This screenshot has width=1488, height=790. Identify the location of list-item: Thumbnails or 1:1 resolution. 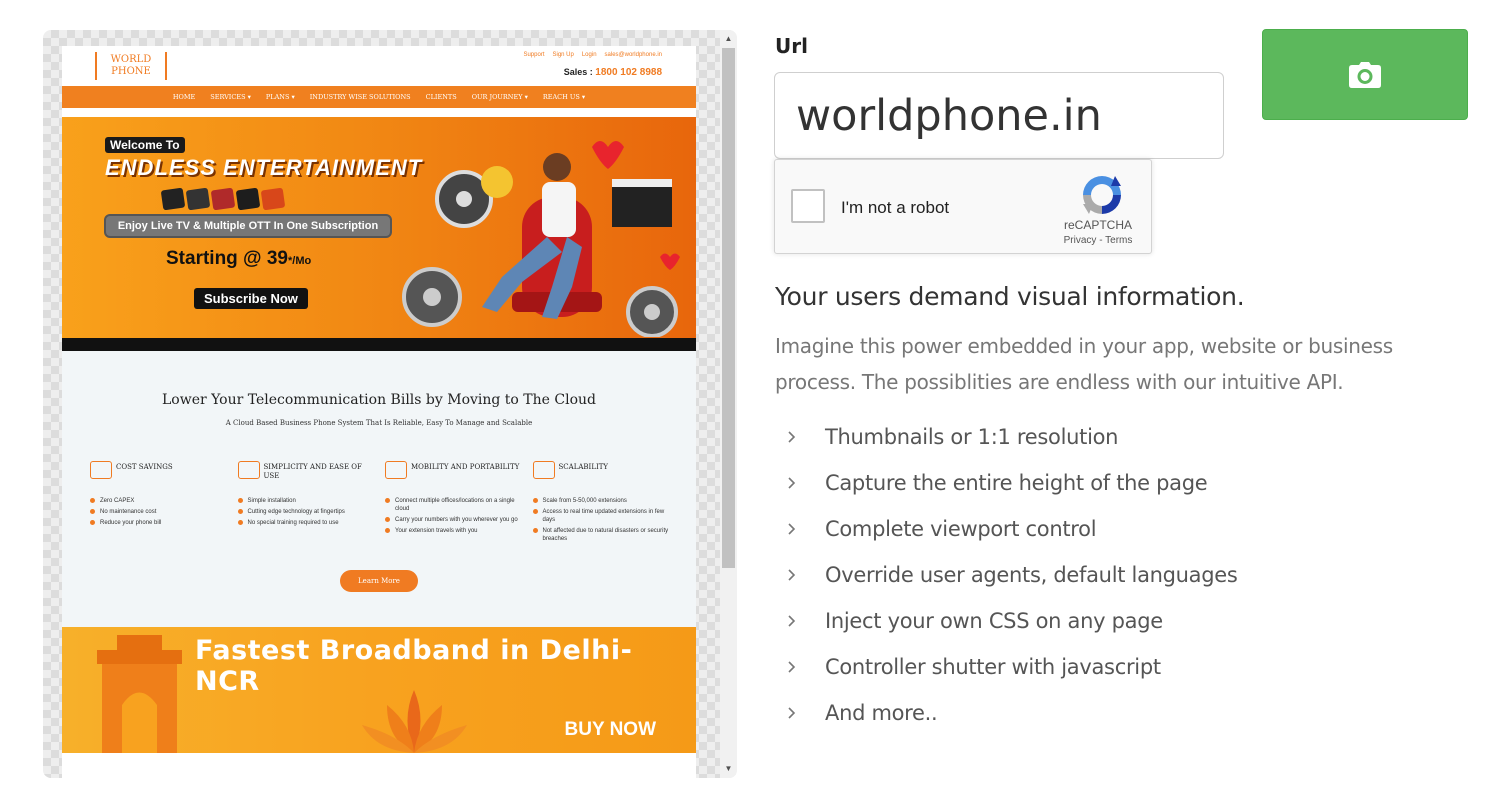
(1010, 437).